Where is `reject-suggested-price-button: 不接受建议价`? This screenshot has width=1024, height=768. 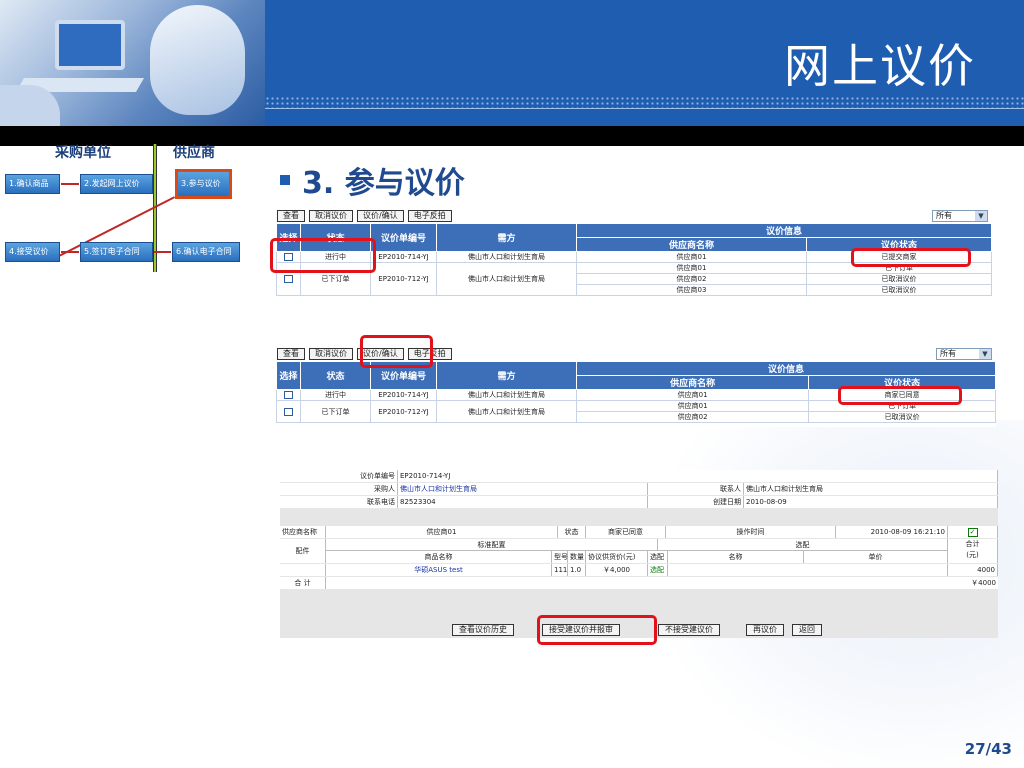
reject-suggested-price-button: 不接受建议价 is located at coordinates (689, 630).